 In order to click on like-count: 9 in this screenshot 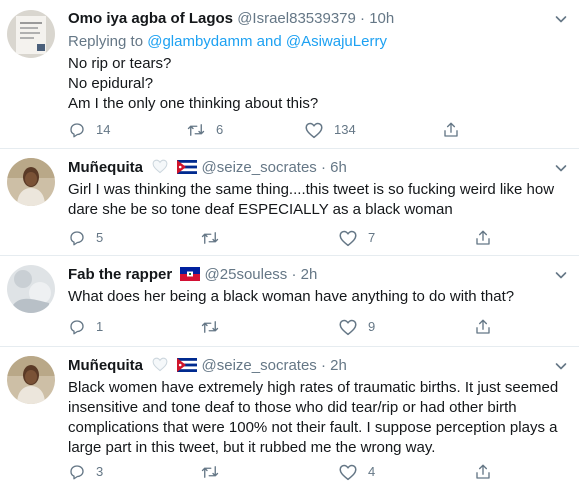, I will do `click(372, 326)`.